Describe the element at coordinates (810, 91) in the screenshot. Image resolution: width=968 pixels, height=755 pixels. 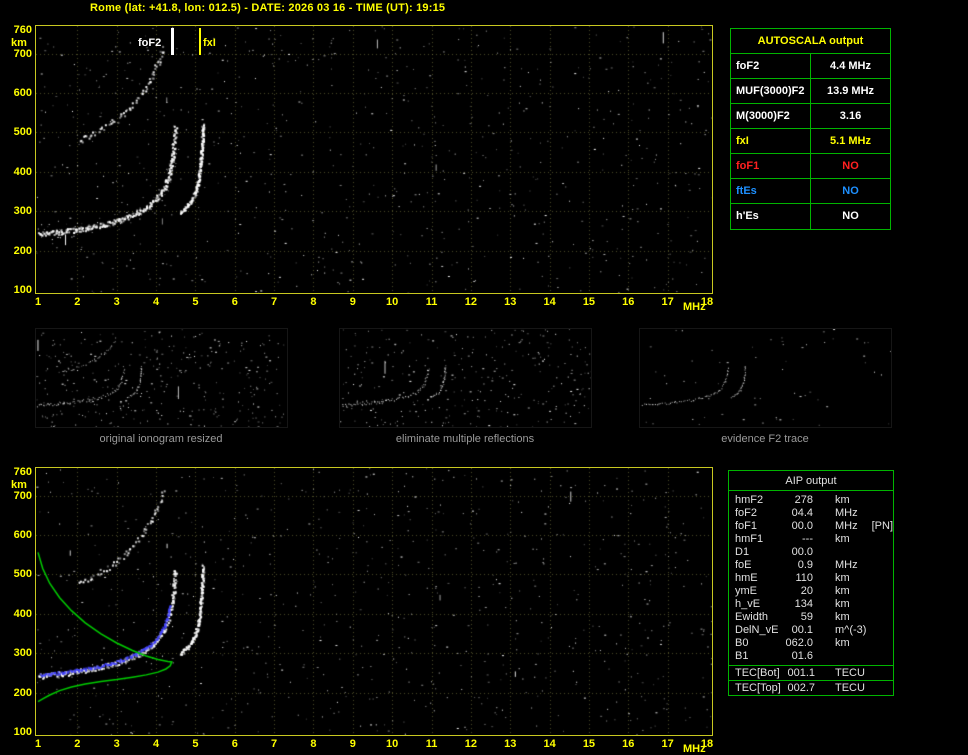
I see `autoscala-row-MUF(3000)F2: MUF(3000)F2 13.9 MHz` at that location.